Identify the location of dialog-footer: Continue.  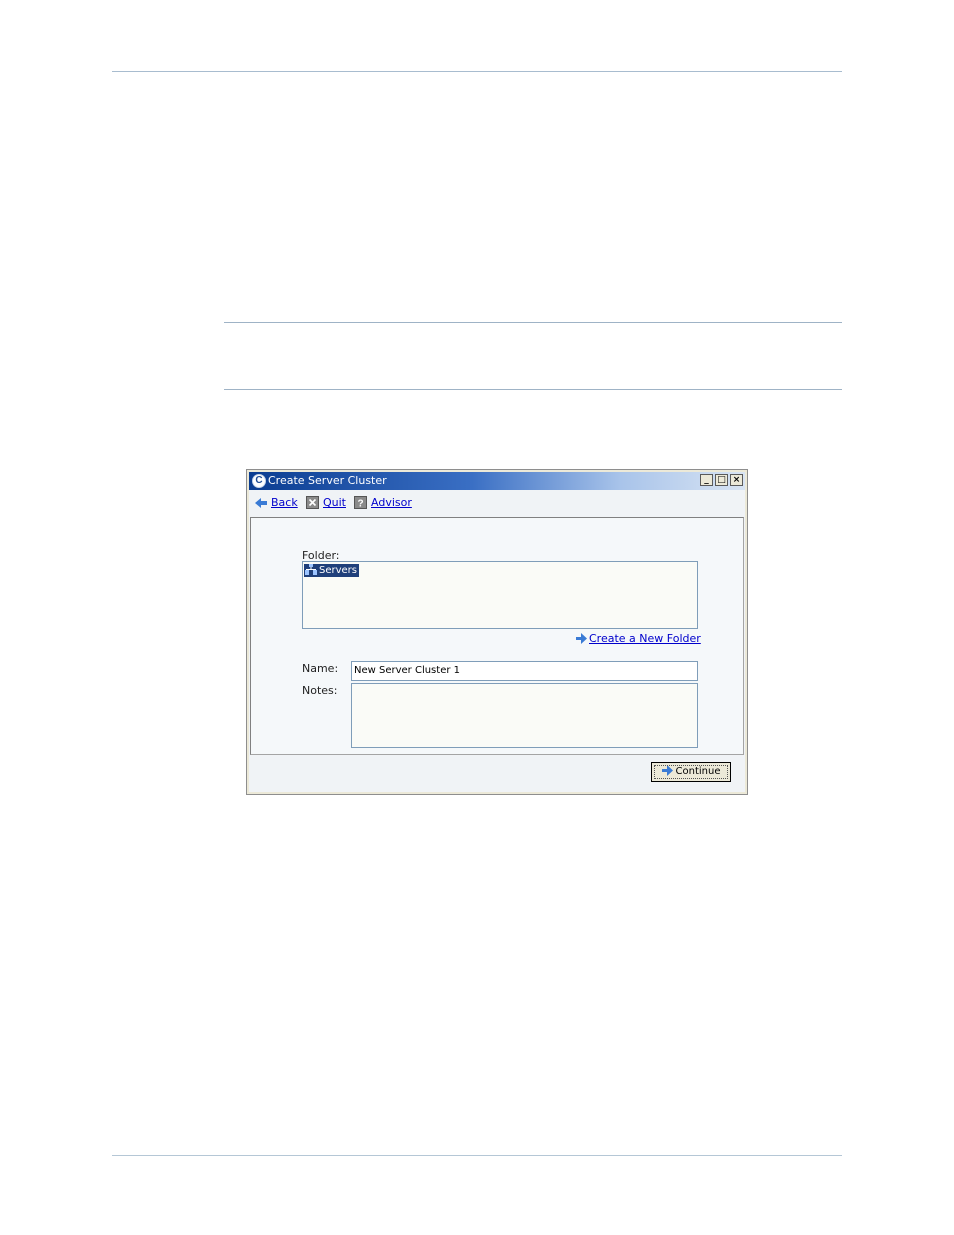
(497, 773).